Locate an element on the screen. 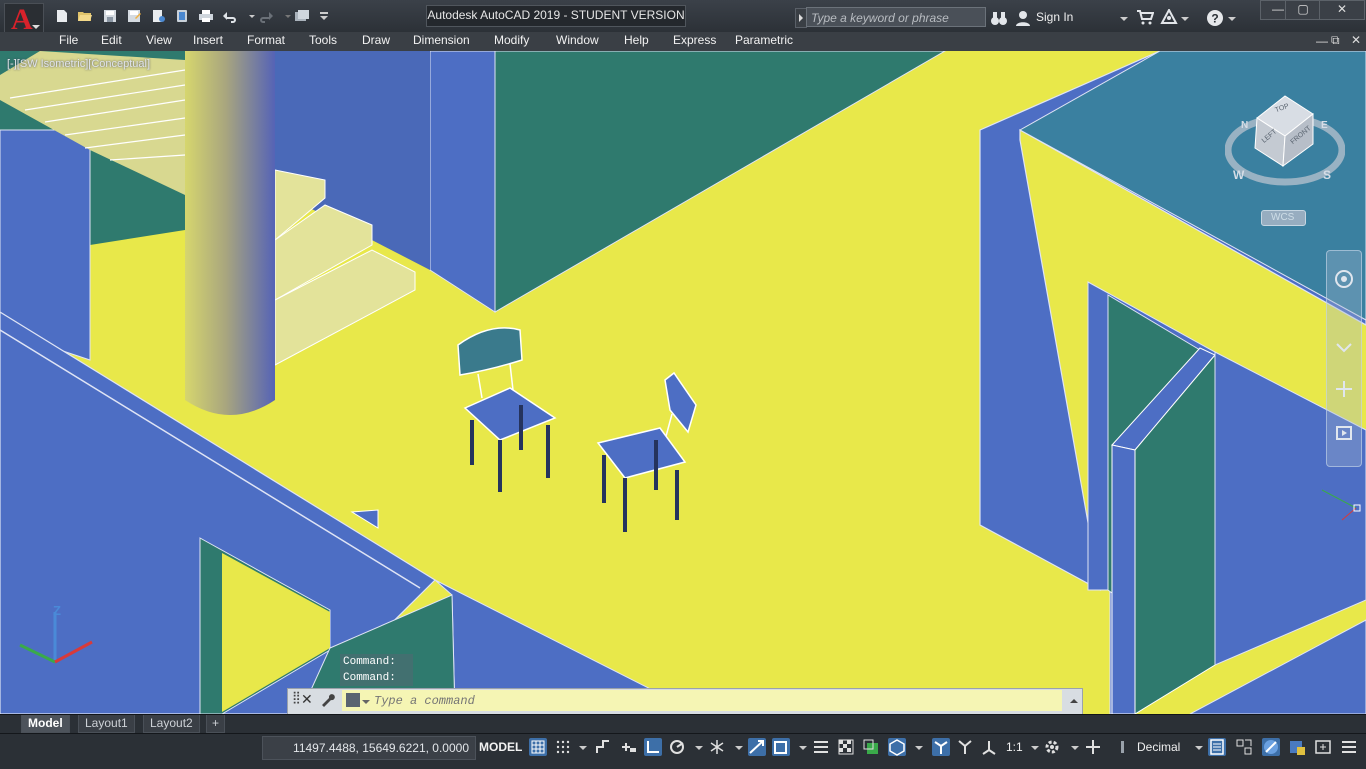 The height and width of the screenshot is (769, 1366). save-as-icon is located at coordinates (134, 16).